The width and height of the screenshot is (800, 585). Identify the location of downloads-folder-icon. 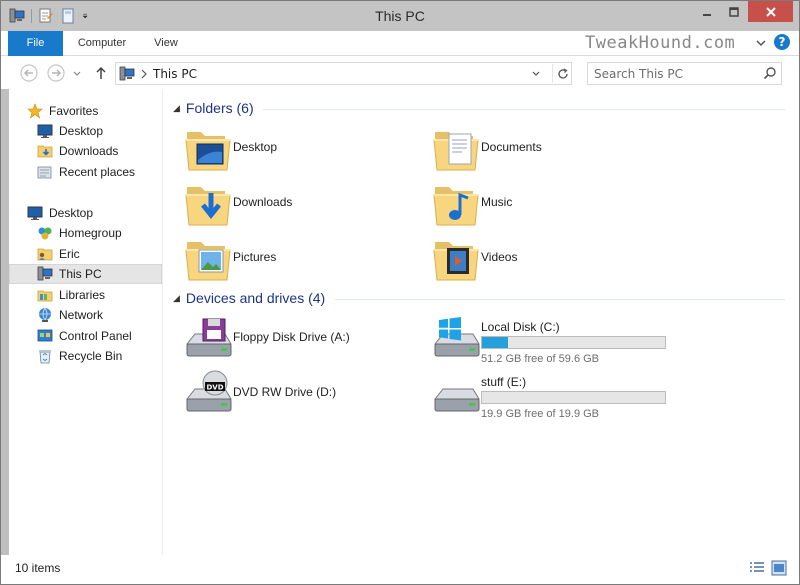
(208, 204).